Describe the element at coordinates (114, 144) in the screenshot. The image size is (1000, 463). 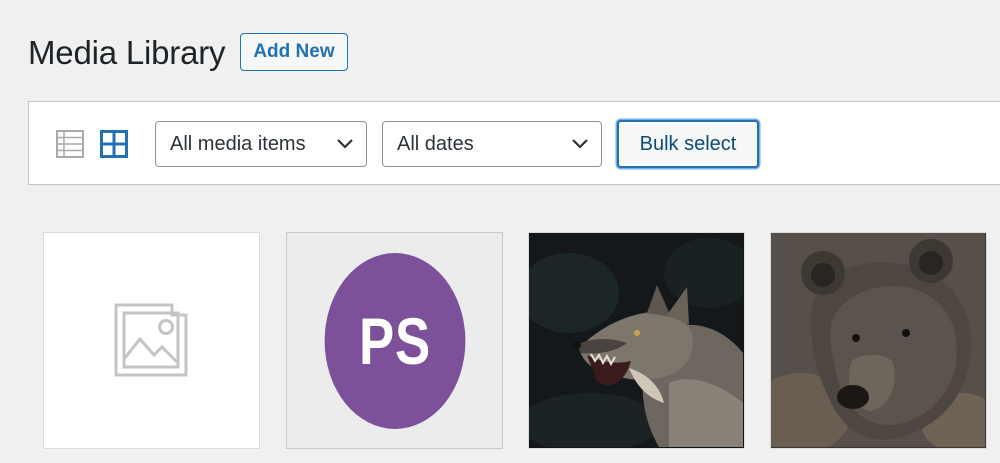
I see `grid-view-icon` at that location.